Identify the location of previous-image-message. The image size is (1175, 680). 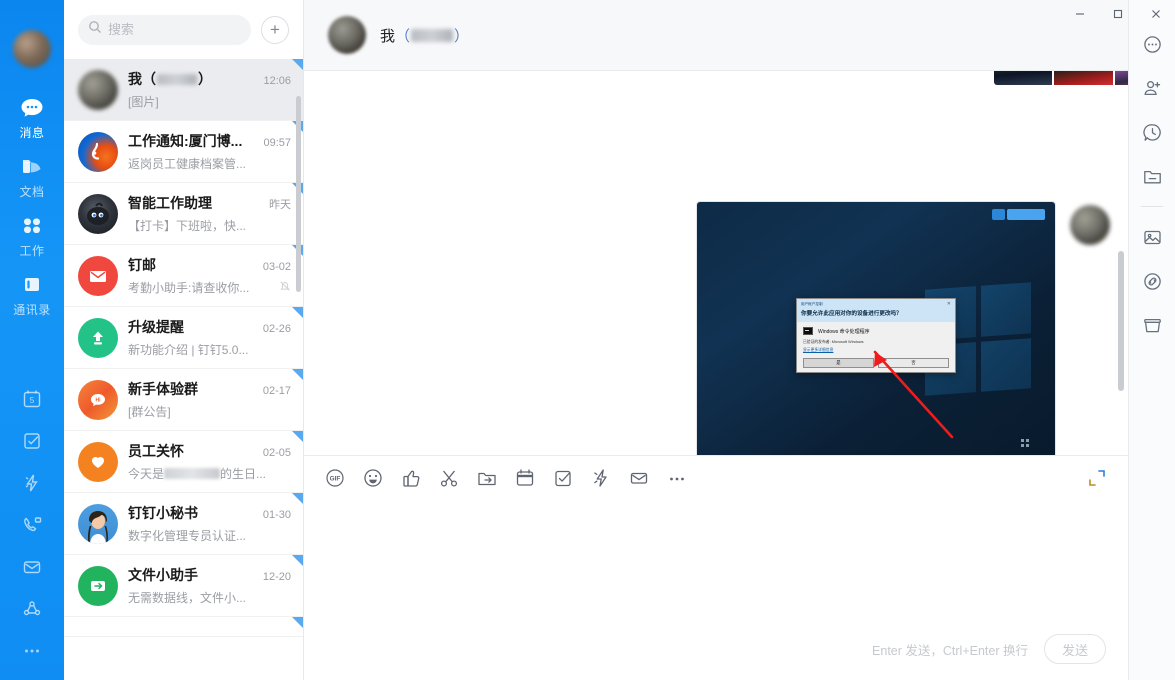
(1061, 78).